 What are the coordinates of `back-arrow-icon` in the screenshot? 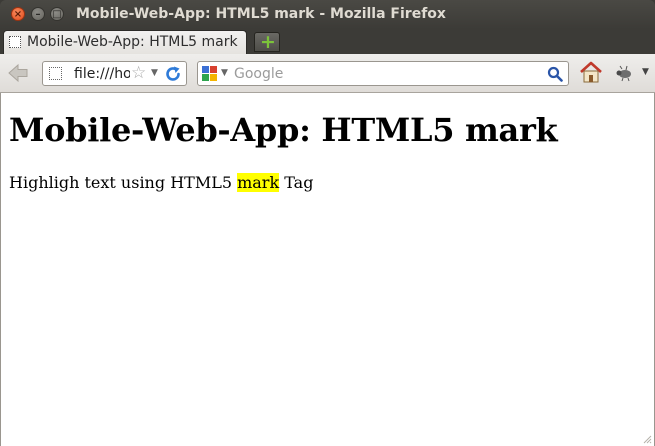 It's located at (18, 73).